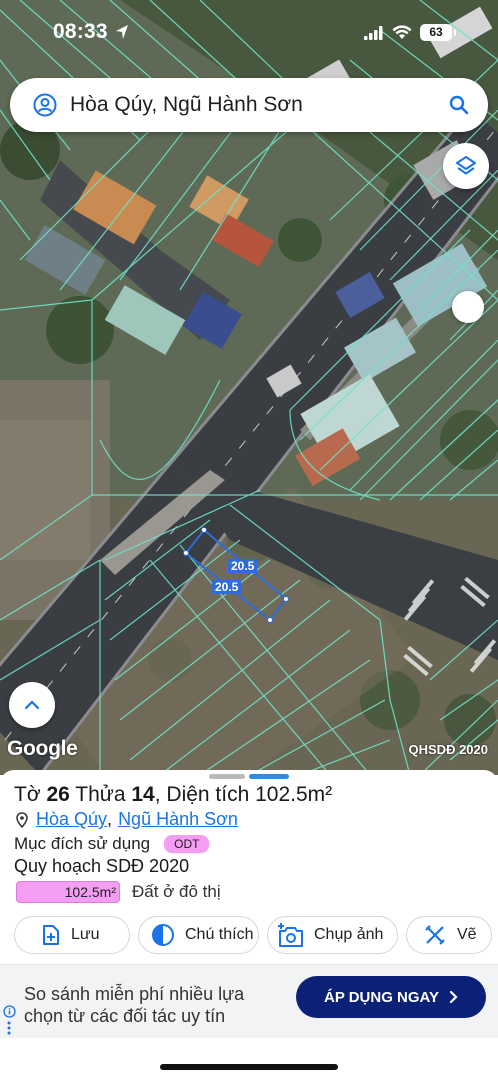  I want to click on legend-button: Chú thích, so click(198, 935).